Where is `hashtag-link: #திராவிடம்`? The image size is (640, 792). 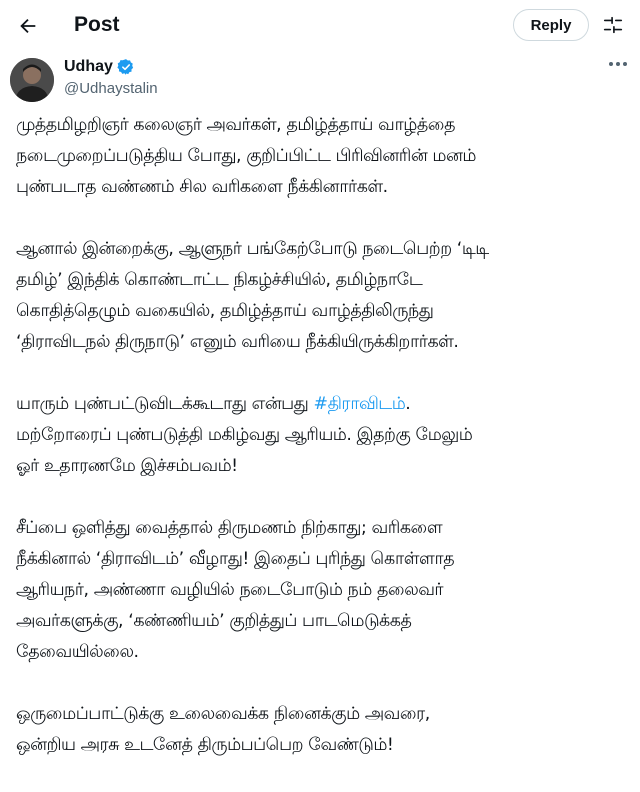 hashtag-link: #திராவிடம் is located at coordinates (359, 404).